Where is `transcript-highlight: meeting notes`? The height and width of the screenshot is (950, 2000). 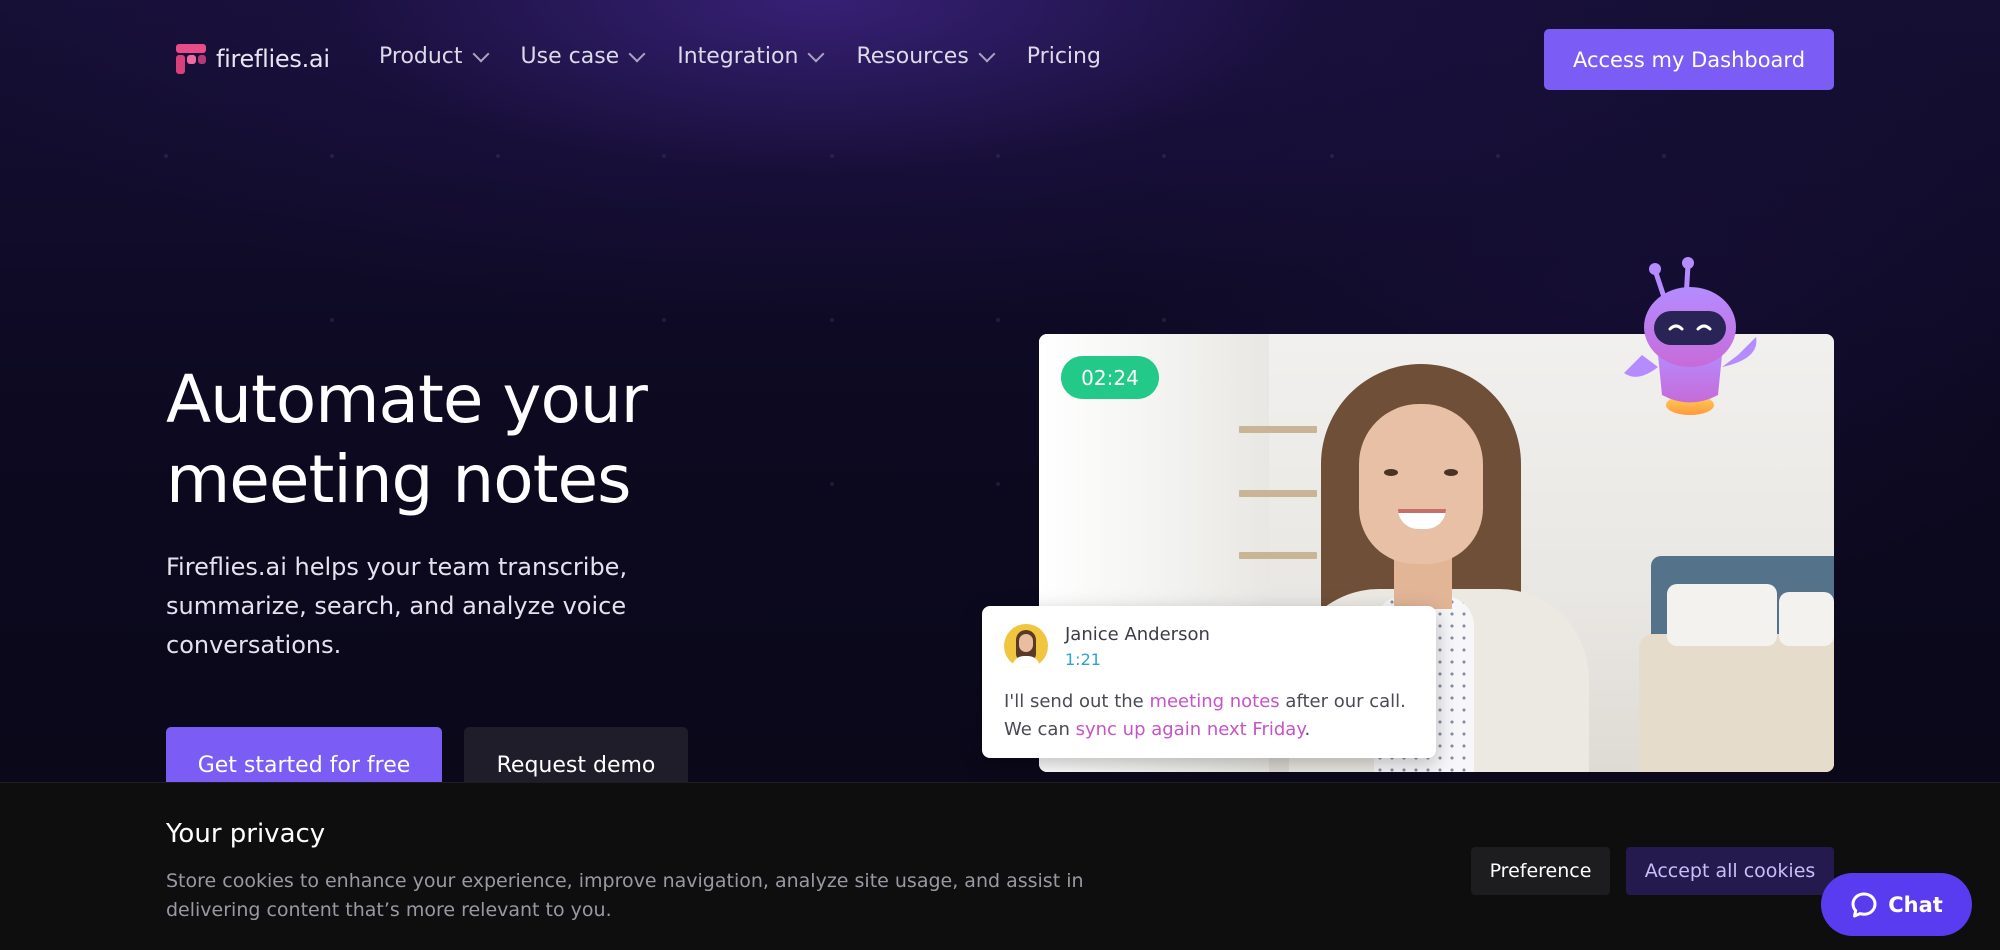
transcript-highlight: meeting notes is located at coordinates (1214, 701).